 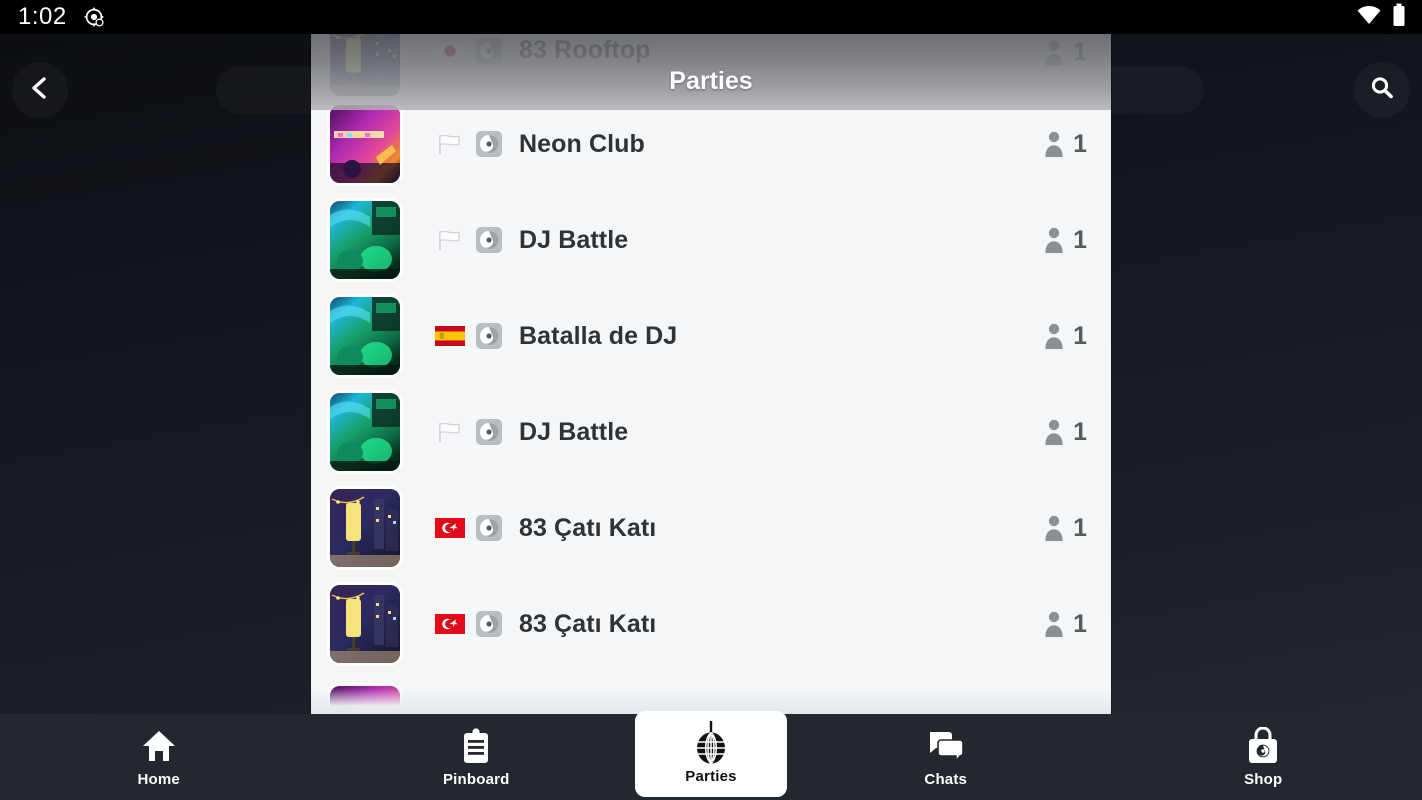 I want to click on nav-item-label: Pinboard, so click(x=476, y=779).